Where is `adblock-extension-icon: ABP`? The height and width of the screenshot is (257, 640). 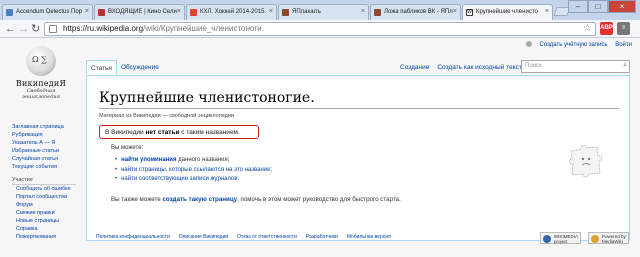 adblock-extension-icon: ABP is located at coordinates (606, 28).